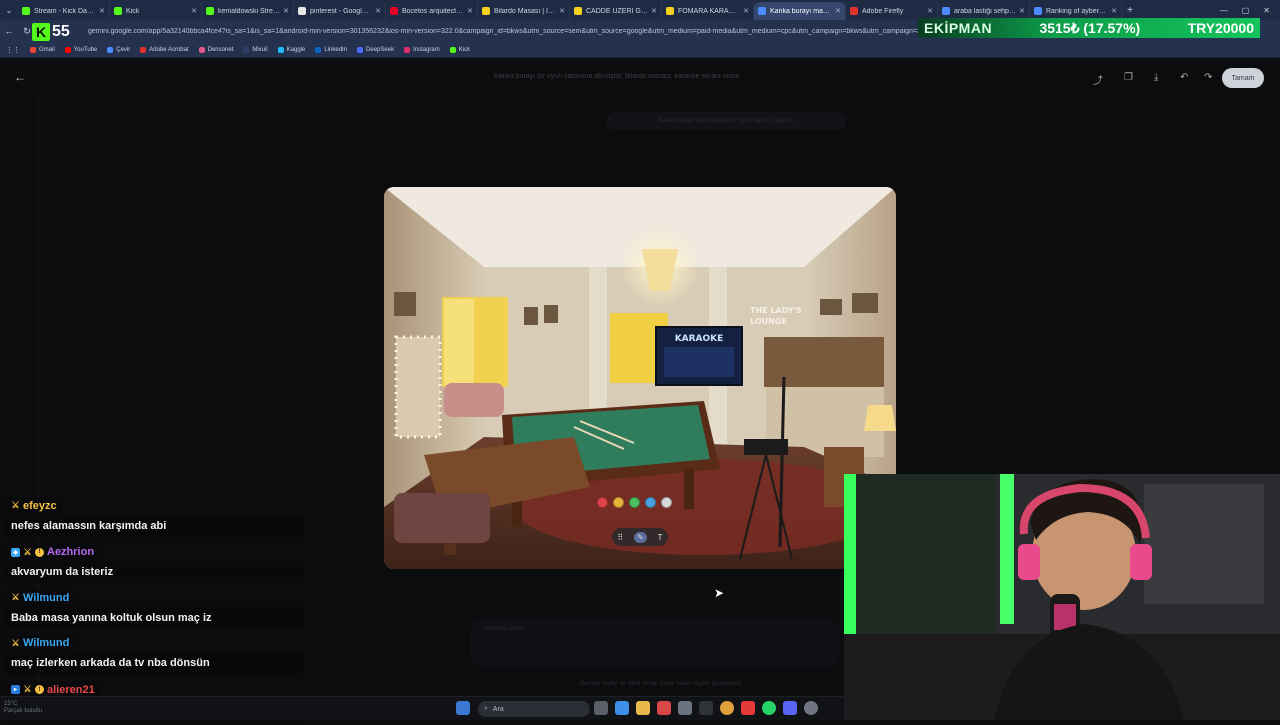  Describe the element at coordinates (20, 77) in the screenshot. I see `back-arrow-icon: ←` at that location.